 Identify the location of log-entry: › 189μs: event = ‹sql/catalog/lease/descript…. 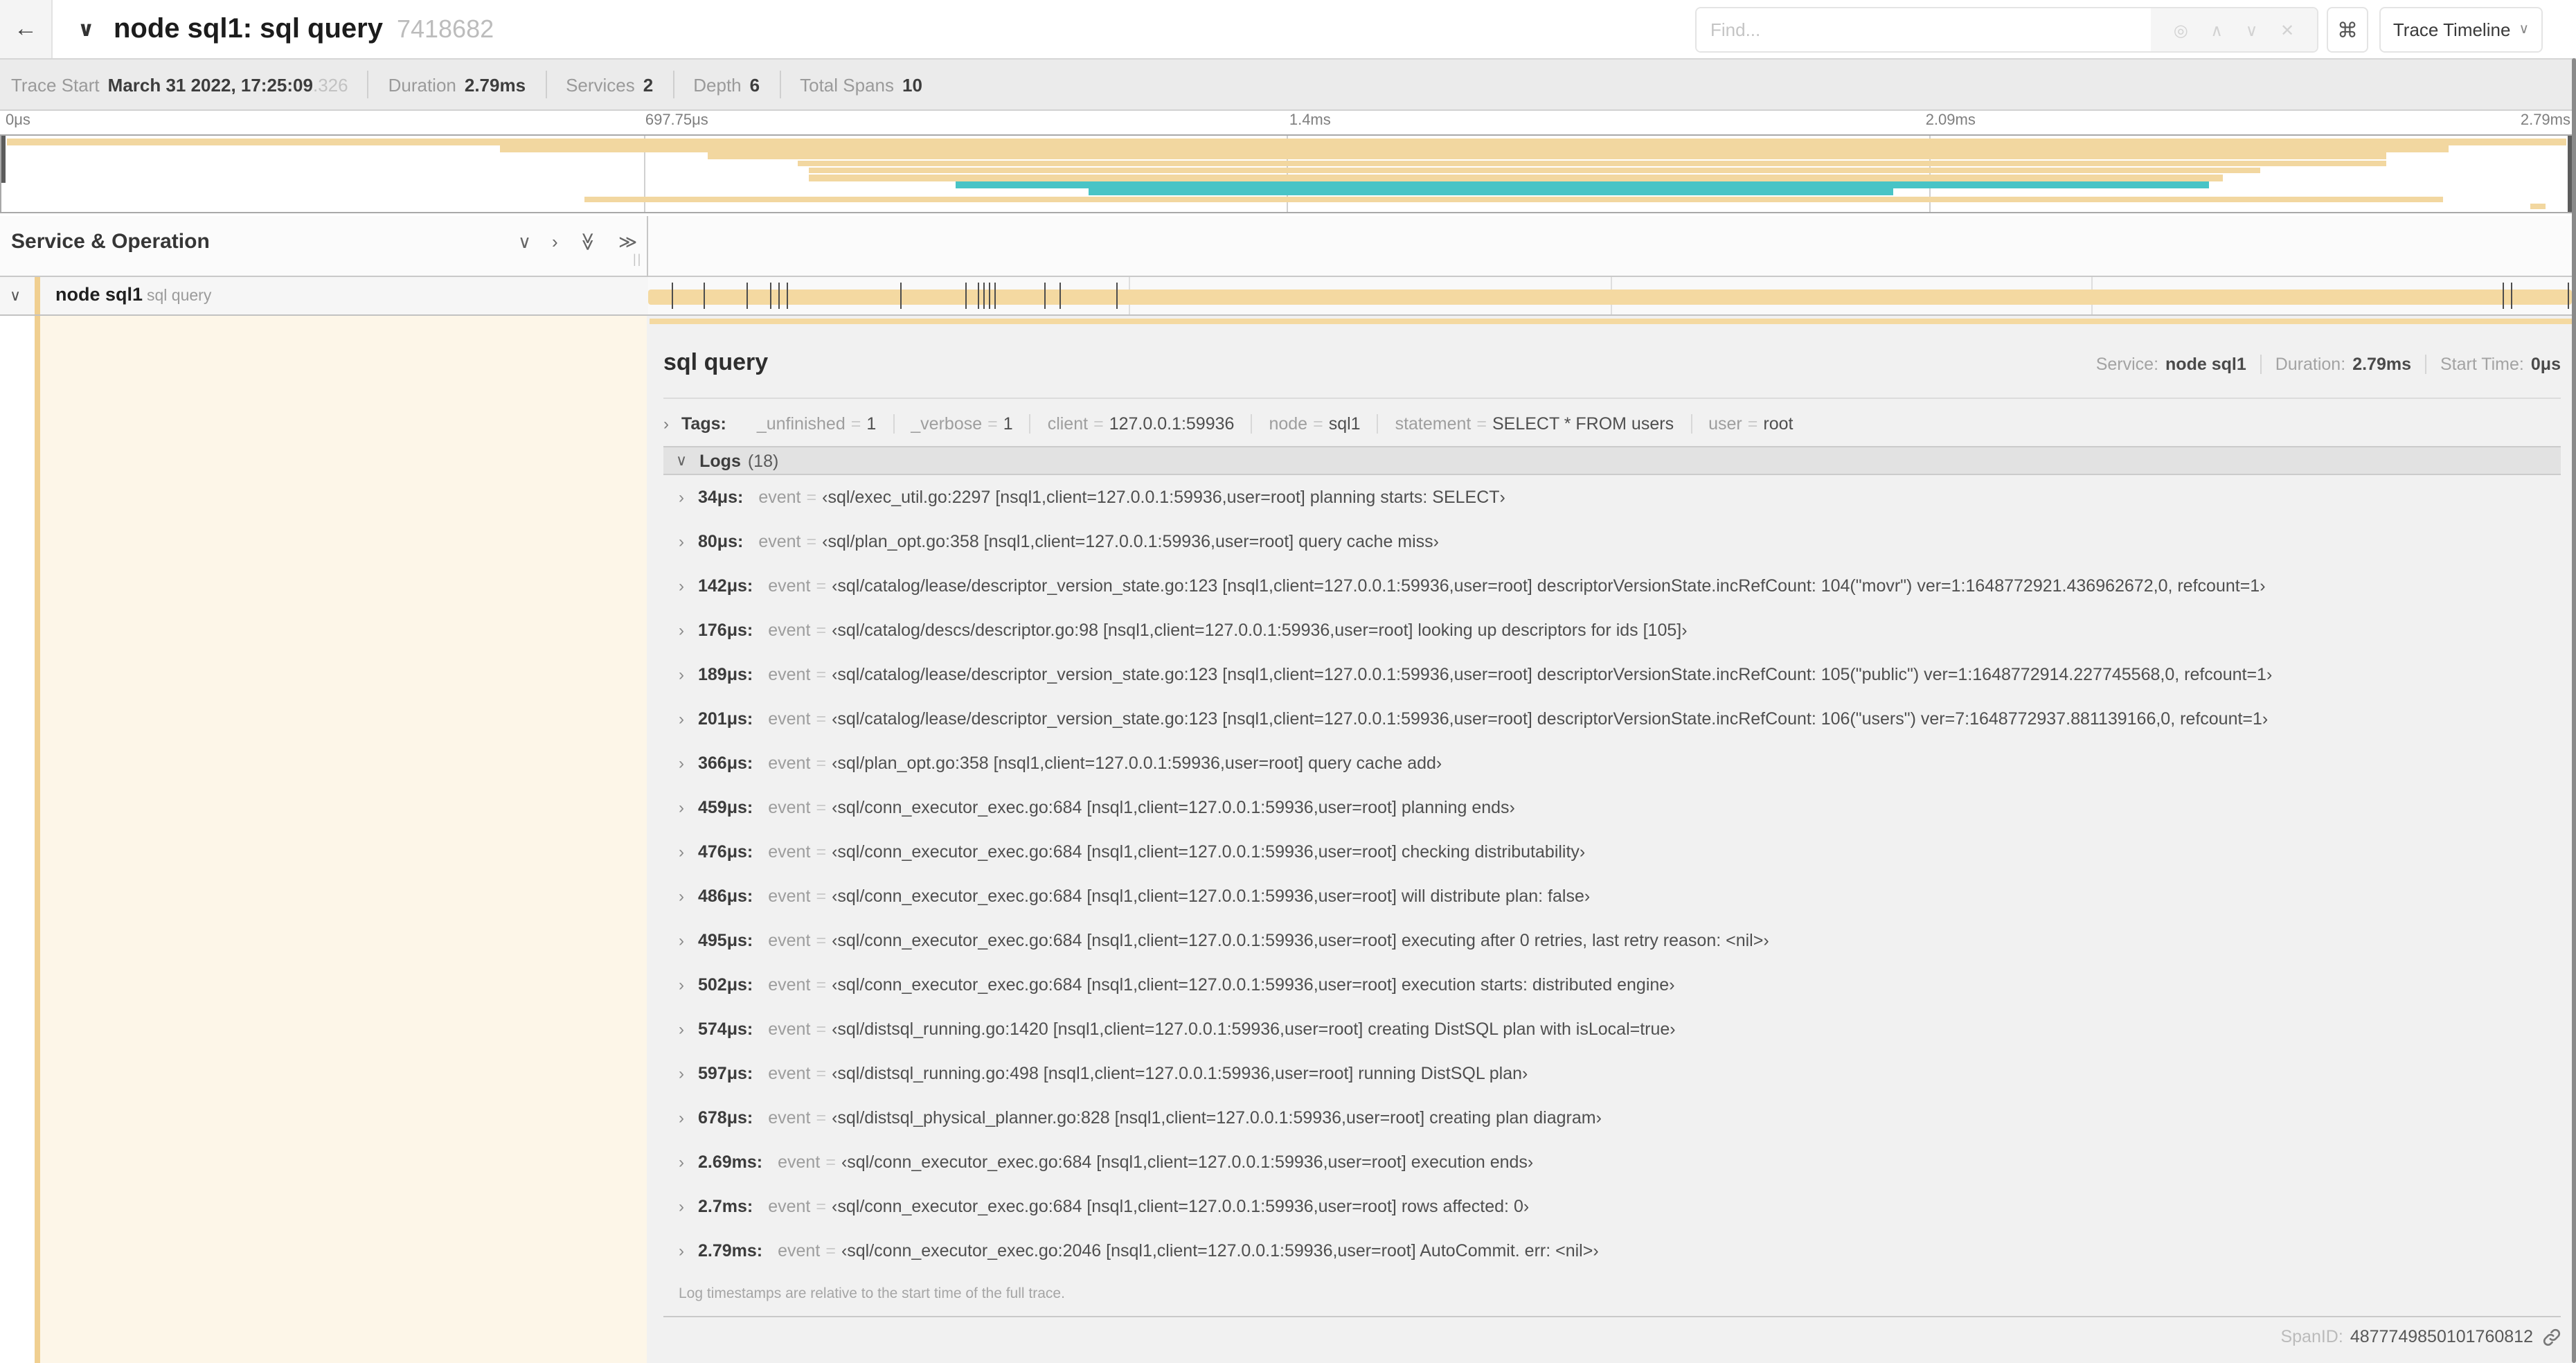
(1612, 674).